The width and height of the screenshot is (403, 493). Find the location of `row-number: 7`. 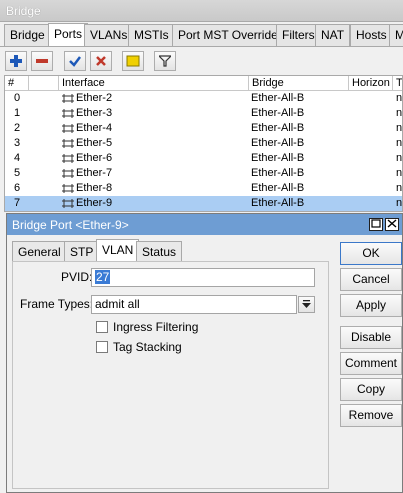

row-number: 7 is located at coordinates (17, 203).